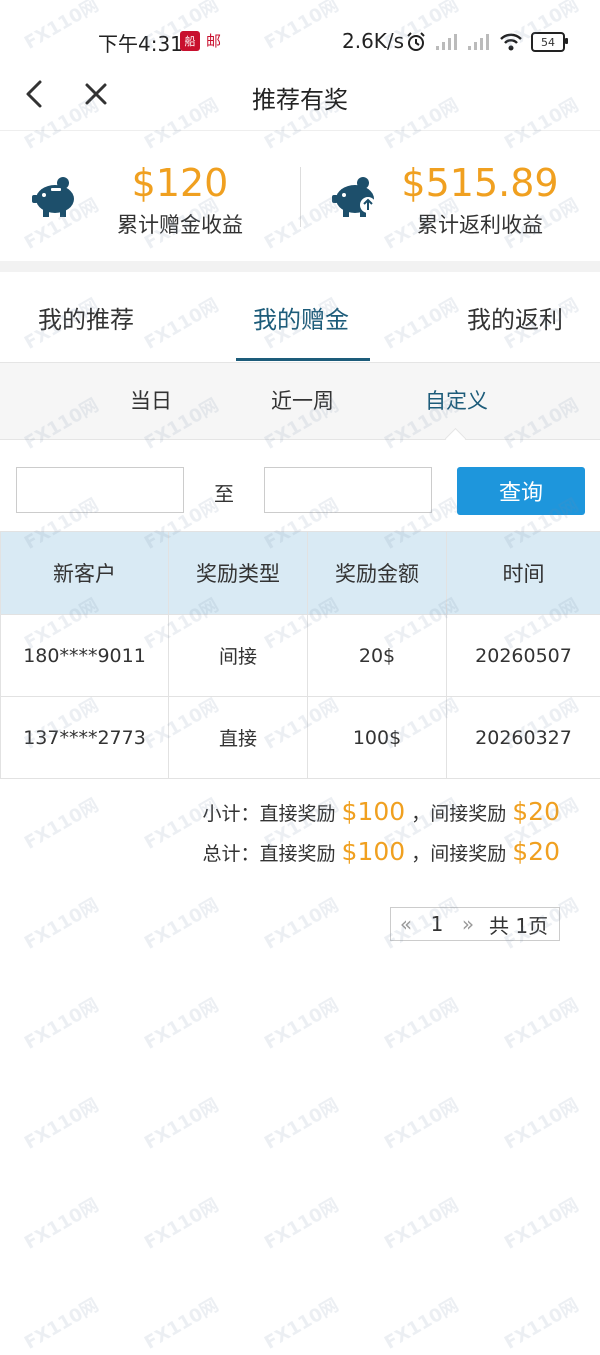  I want to click on pagination: « 1 » 共 1页, so click(475, 924).